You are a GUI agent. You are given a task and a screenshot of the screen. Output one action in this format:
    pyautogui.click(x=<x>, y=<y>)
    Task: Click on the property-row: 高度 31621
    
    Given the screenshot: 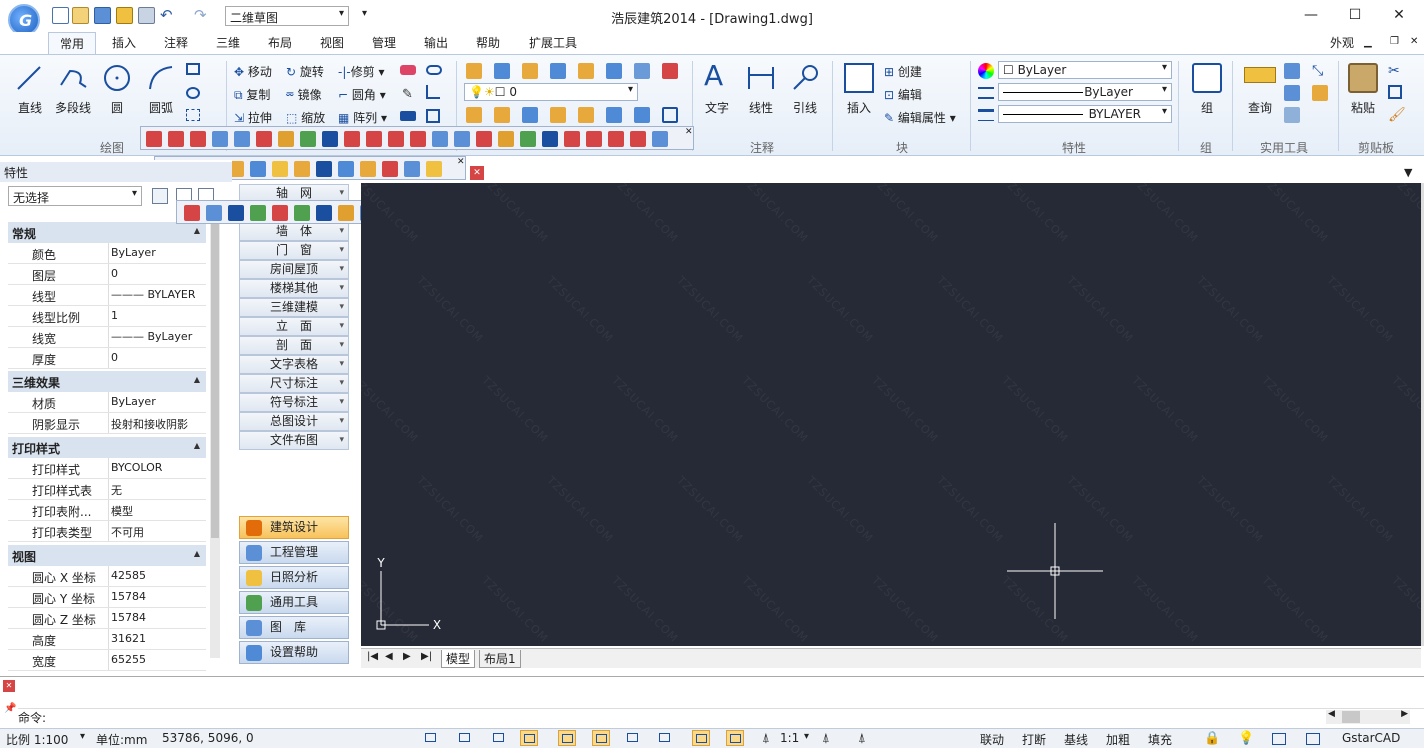 What is the action you would take?
    pyautogui.click(x=107, y=639)
    